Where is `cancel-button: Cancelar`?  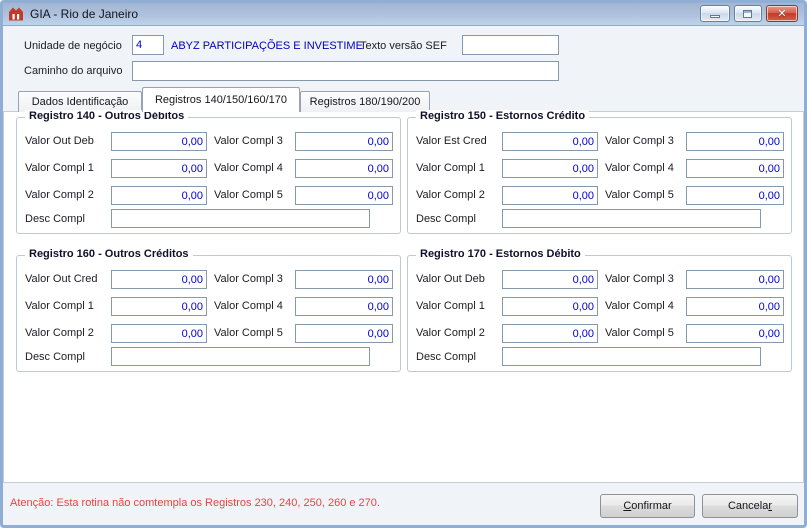 cancel-button: Cancelar is located at coordinates (750, 506).